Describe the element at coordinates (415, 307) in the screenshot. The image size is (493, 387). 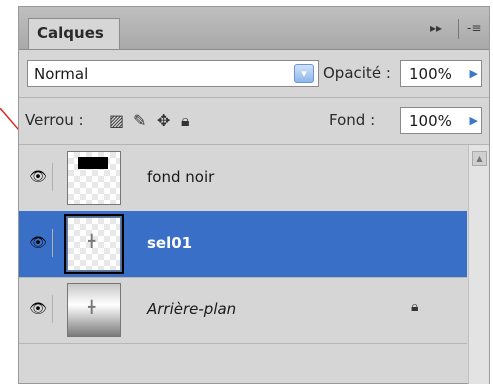
I see `lock-icon: 🔒︎` at that location.